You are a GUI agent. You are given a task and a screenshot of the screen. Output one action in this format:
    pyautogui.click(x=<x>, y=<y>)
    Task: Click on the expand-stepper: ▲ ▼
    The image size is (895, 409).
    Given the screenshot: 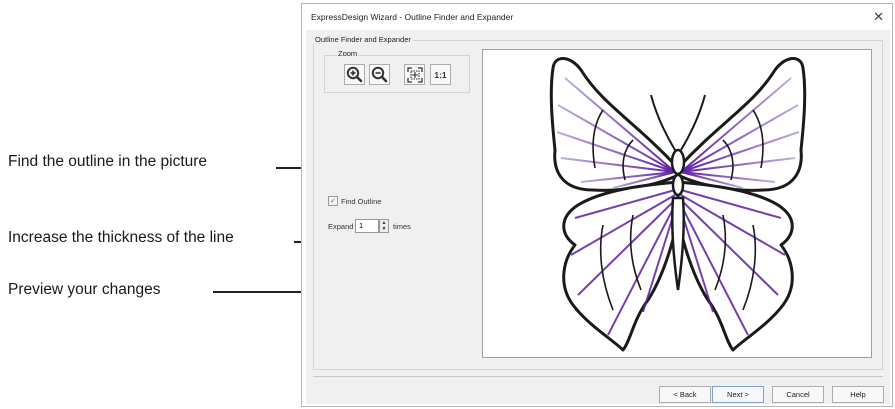 What is the action you would take?
    pyautogui.click(x=384, y=226)
    